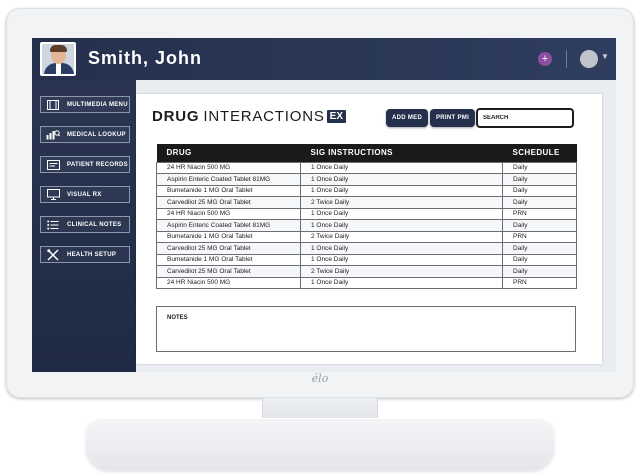 The height and width of the screenshot is (474, 640). Describe the element at coordinates (53, 164) in the screenshot. I see `folder-records-icon` at that location.